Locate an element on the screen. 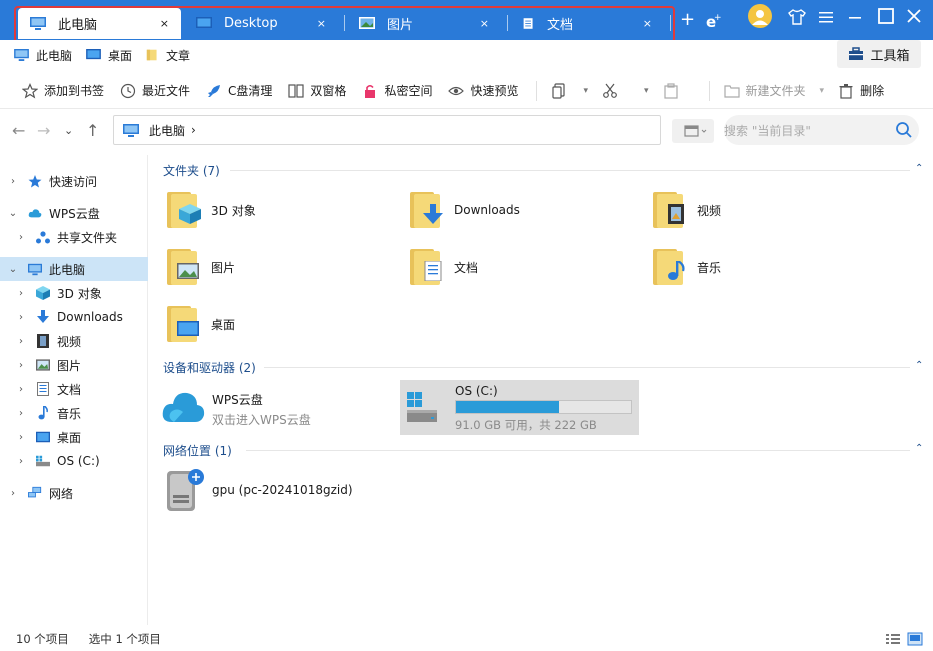 The width and height of the screenshot is (933, 651). sidebar-item-label: 文档 is located at coordinates (69, 389).